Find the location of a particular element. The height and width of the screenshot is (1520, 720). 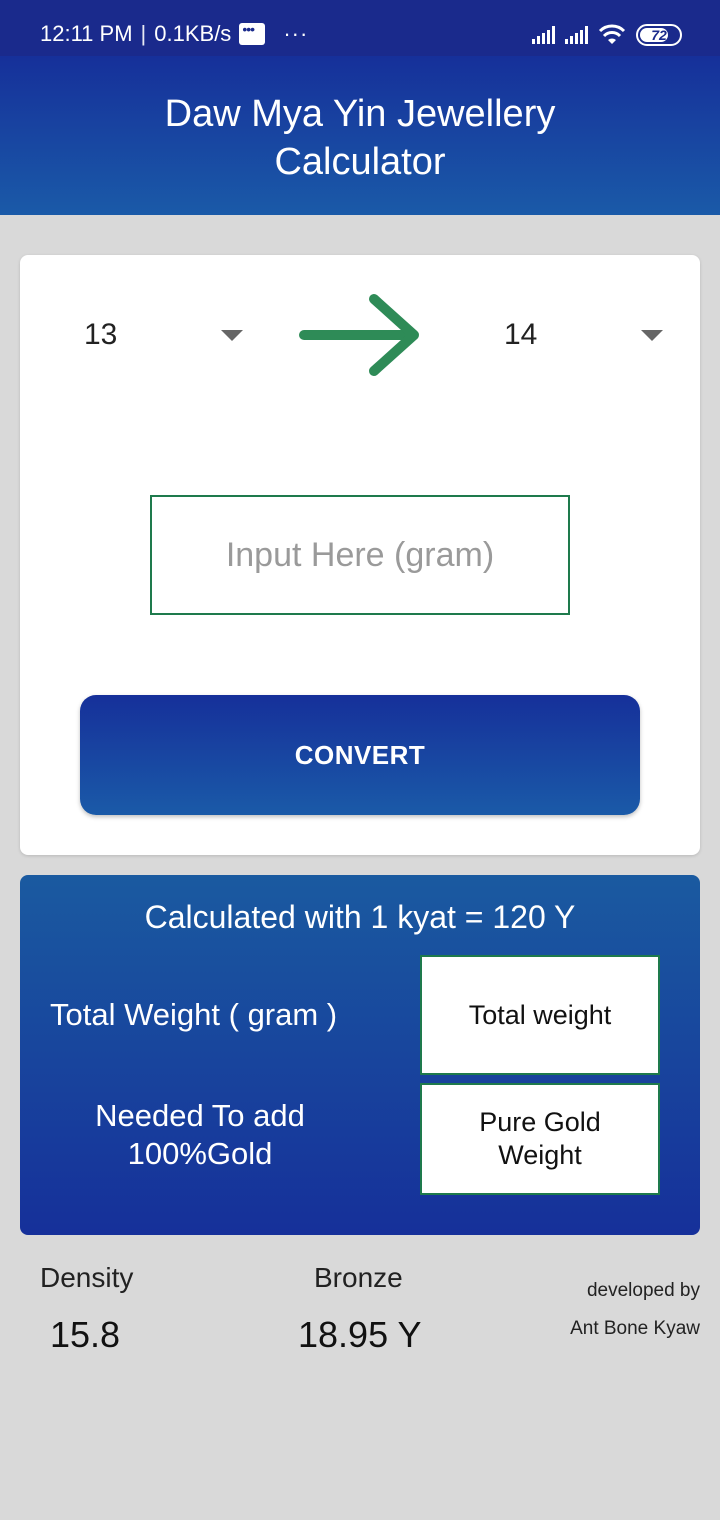

status-speed: 0.1KB/s is located at coordinates (193, 33).